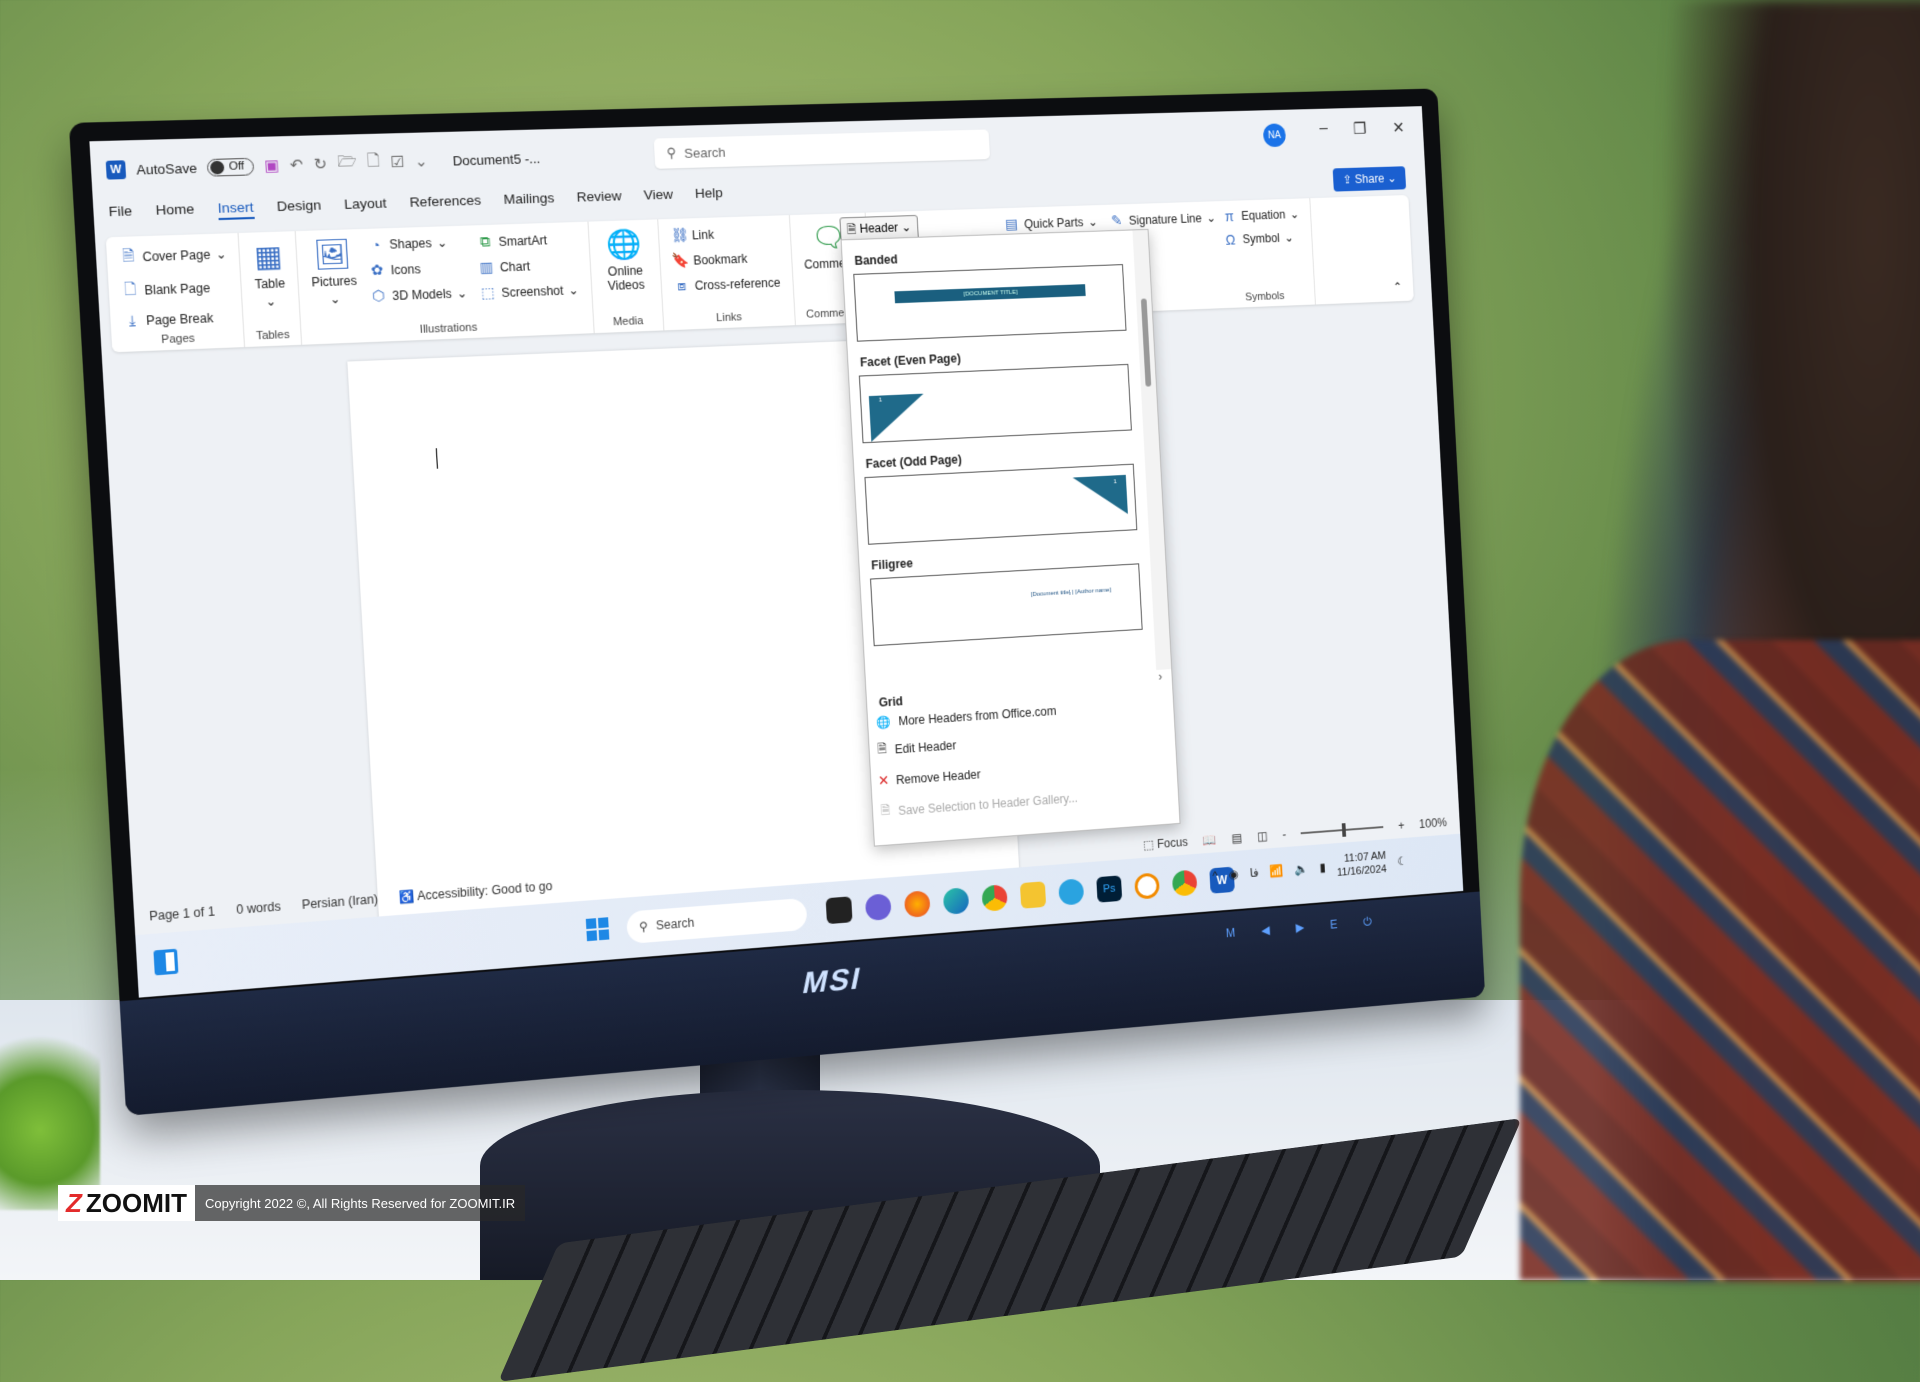 The image size is (1920, 1382). I want to click on search-icon: ⚲, so click(643, 927).